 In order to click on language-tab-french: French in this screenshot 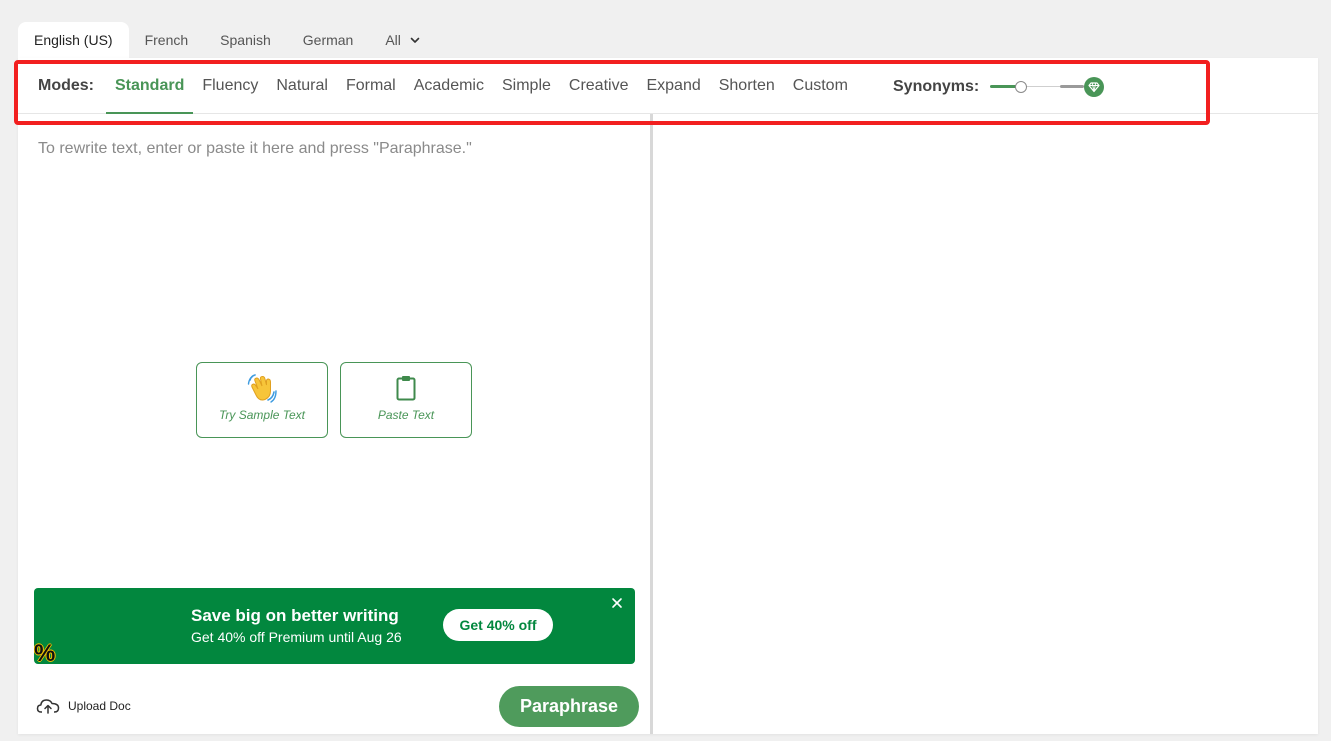, I will do `click(167, 40)`.